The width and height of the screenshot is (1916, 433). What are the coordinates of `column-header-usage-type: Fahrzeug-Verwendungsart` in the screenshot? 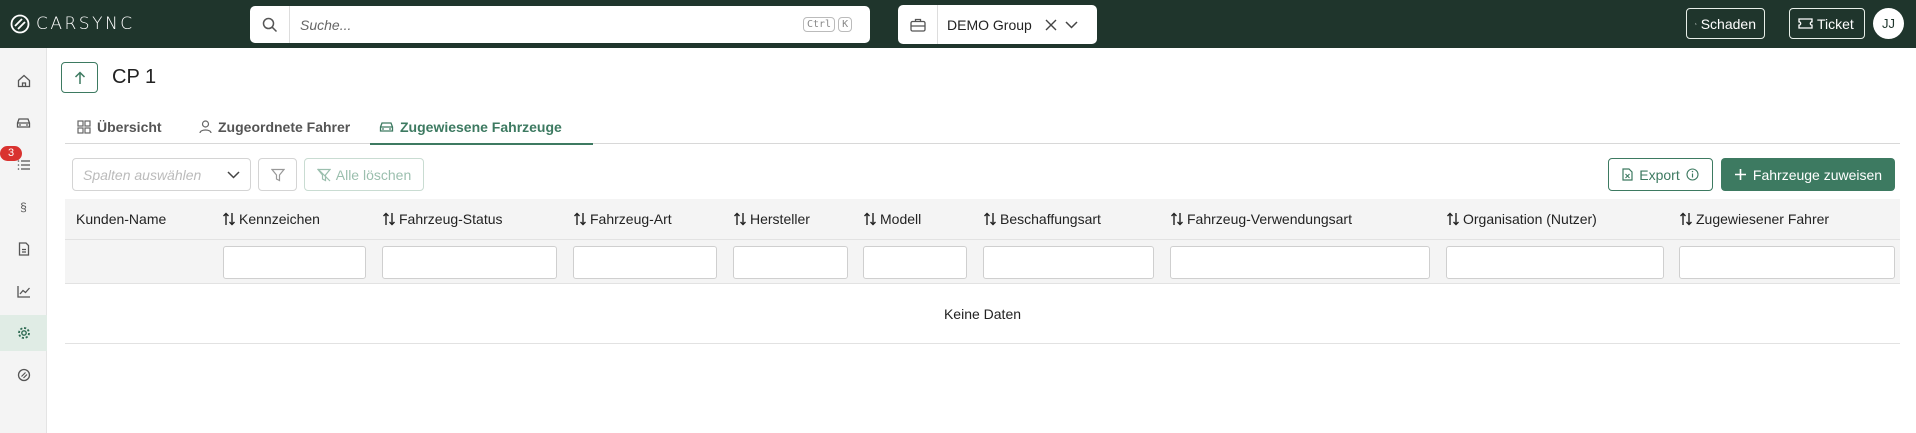 It's located at (1261, 219).